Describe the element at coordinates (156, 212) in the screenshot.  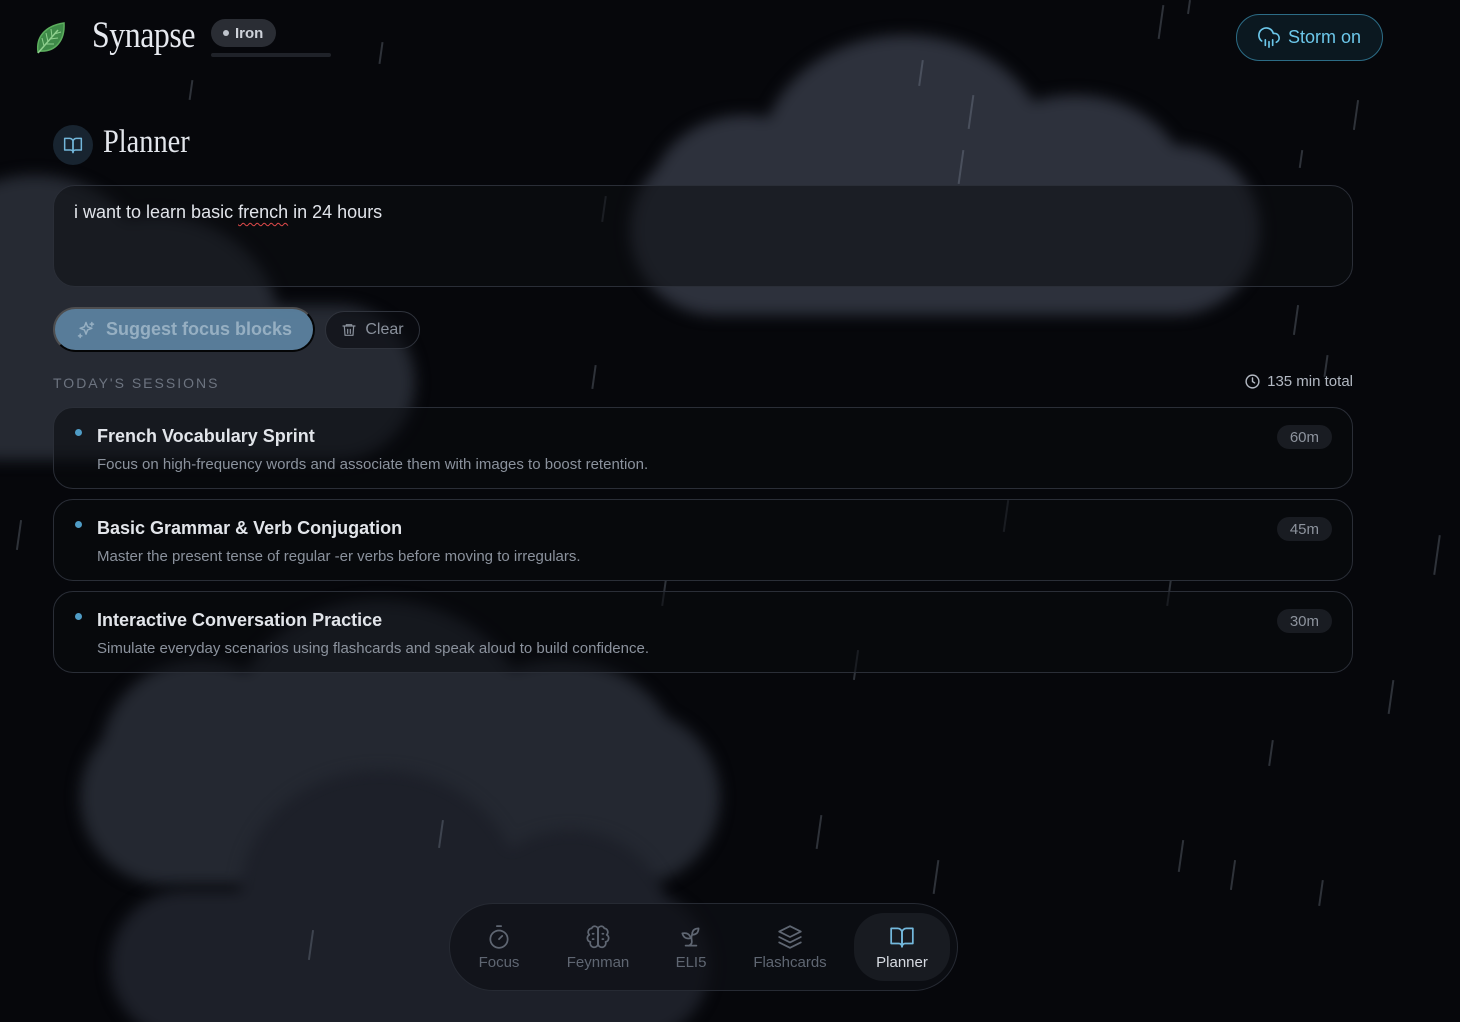
I see `goal-text-part: i want to learn basic` at that location.